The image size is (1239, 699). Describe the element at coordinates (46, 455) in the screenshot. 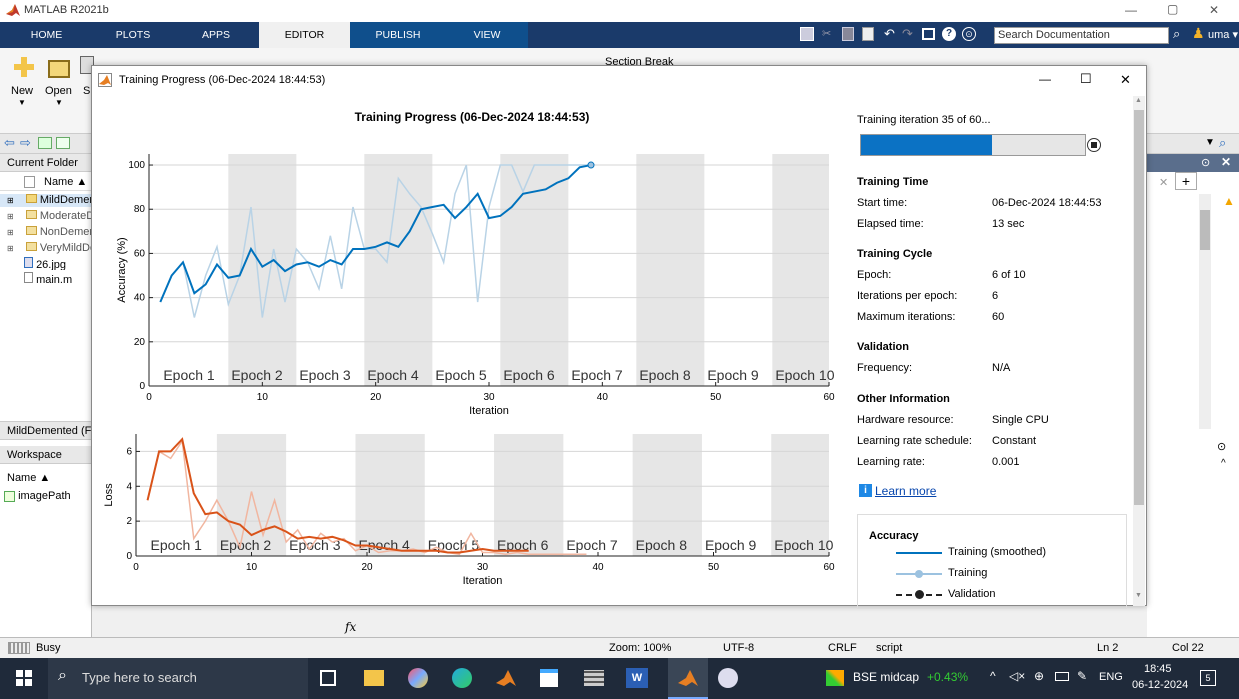

I see `workspace-header: Workspace` at that location.